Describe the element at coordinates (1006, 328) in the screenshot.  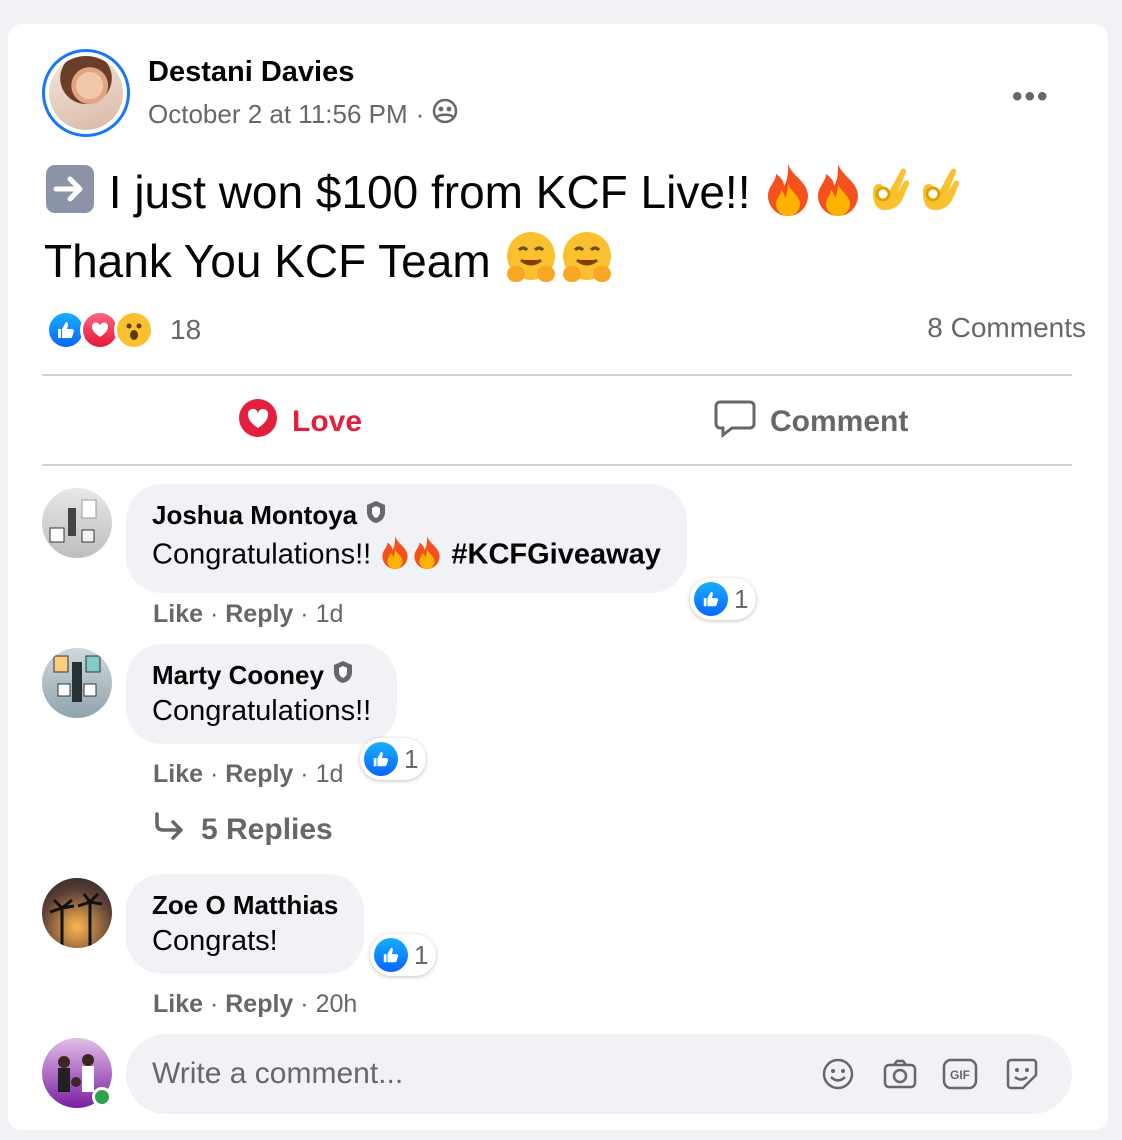
I see `comments-count-link: 8 Comments` at that location.